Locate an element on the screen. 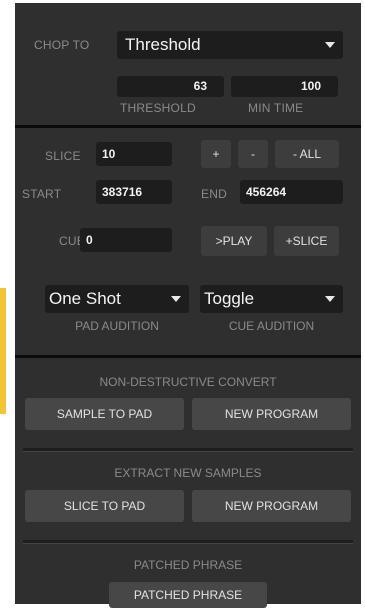  slice-number-field: 10 is located at coordinates (134, 154).